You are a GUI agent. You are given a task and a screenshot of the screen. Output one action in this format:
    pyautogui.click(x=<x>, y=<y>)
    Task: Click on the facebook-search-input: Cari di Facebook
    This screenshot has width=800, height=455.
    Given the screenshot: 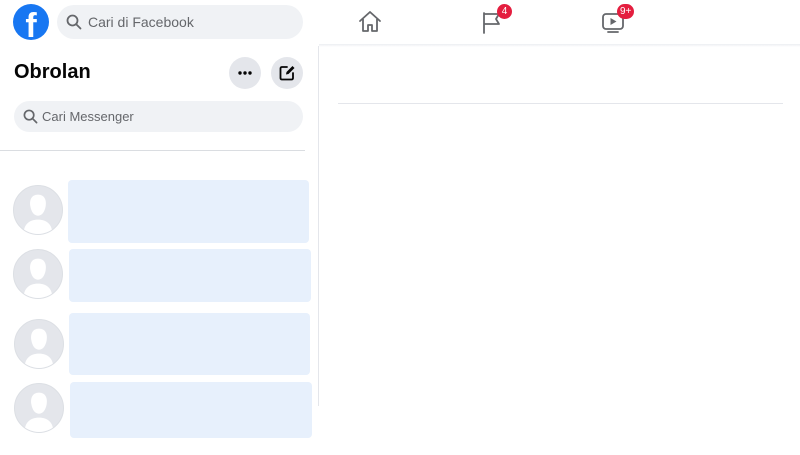 What is the action you would take?
    pyautogui.click(x=180, y=22)
    